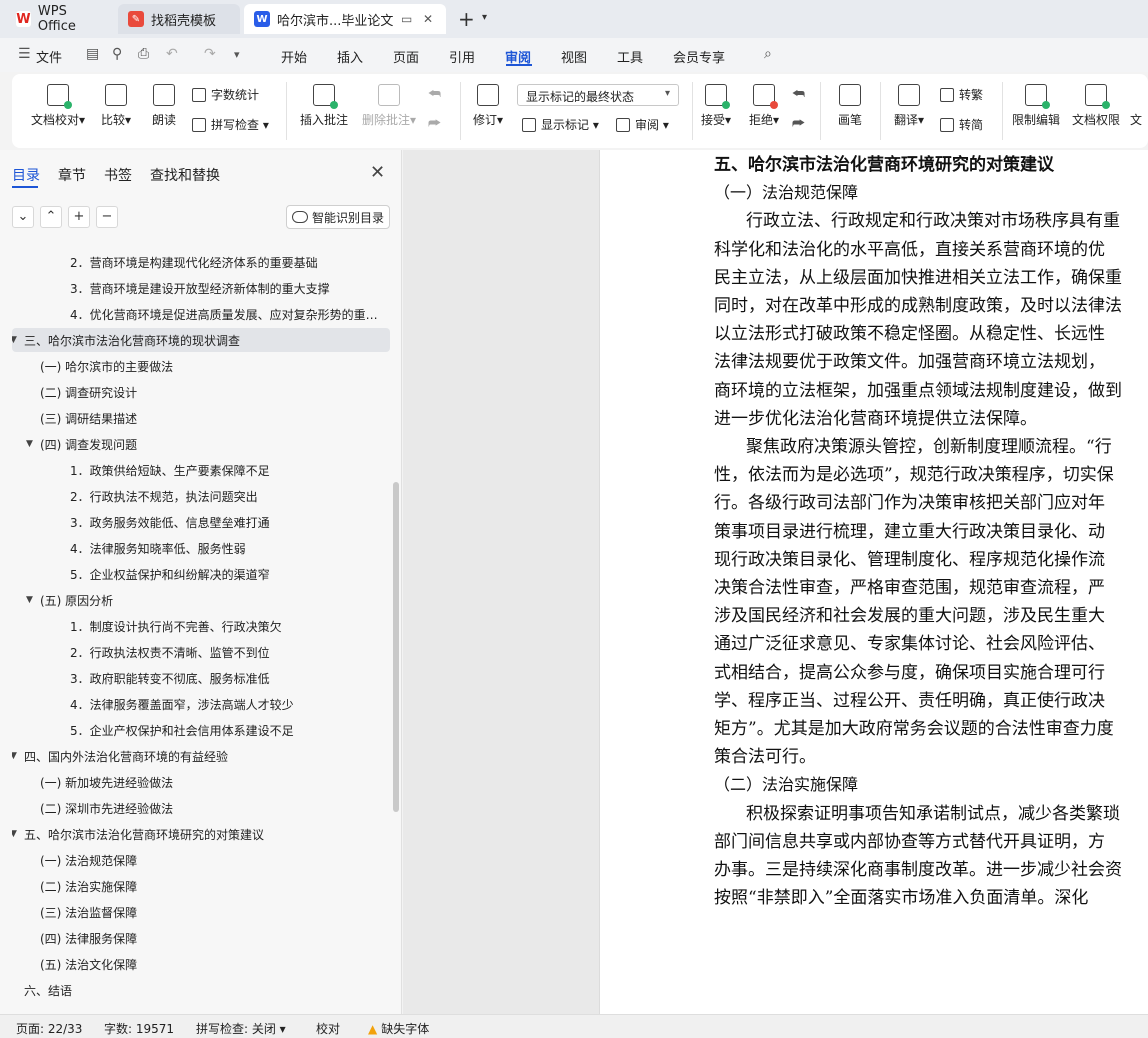  What do you see at coordinates (765, 757) in the screenshot?
I see `document-text-line: 策合法可行。` at bounding box center [765, 757].